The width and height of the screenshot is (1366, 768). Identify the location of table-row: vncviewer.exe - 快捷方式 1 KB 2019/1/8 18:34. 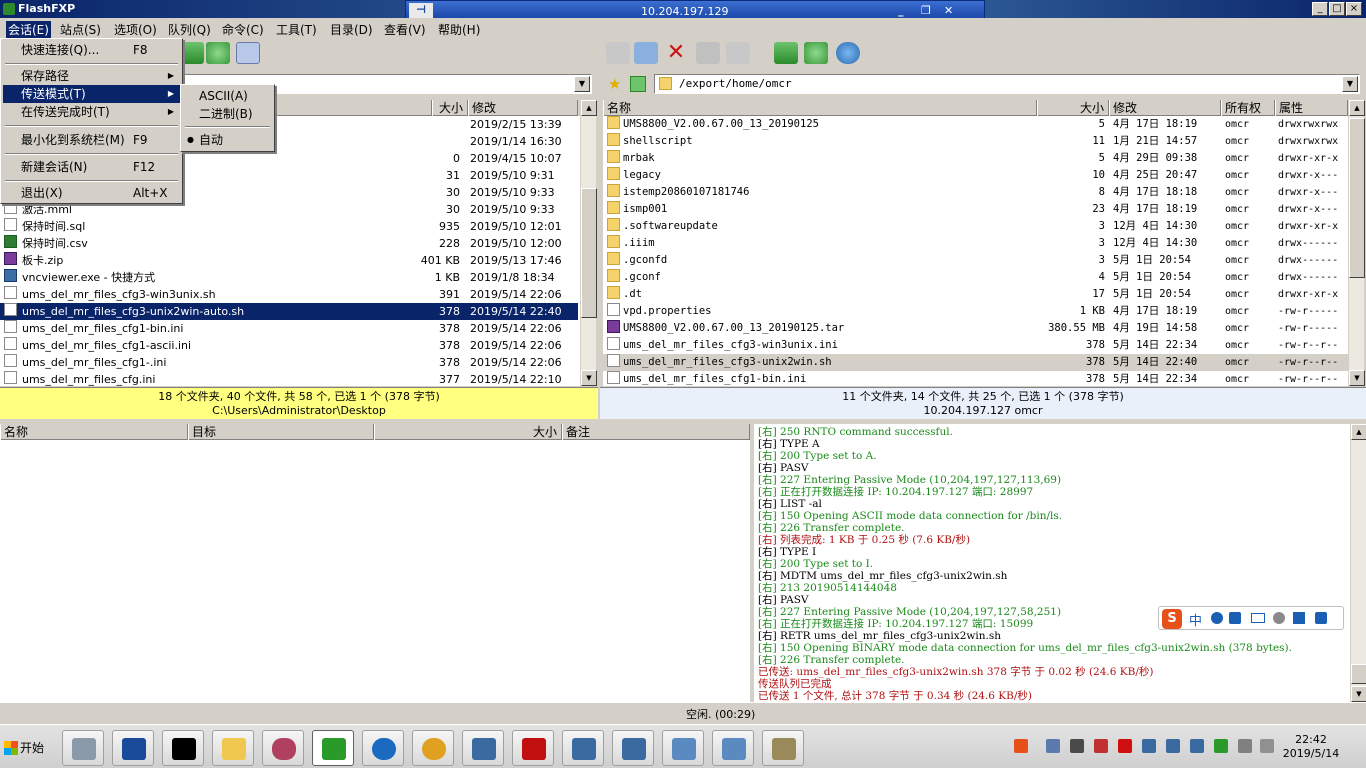
(289, 277).